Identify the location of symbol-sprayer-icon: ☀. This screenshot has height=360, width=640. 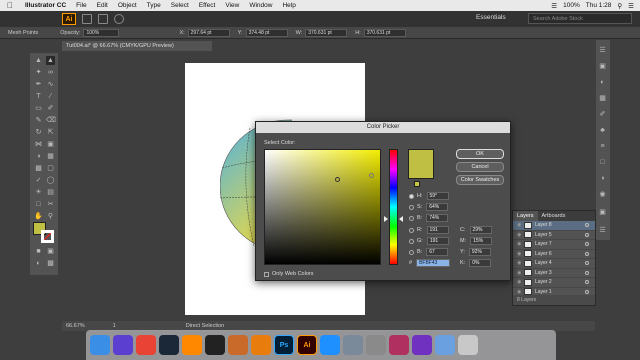
(38, 192).